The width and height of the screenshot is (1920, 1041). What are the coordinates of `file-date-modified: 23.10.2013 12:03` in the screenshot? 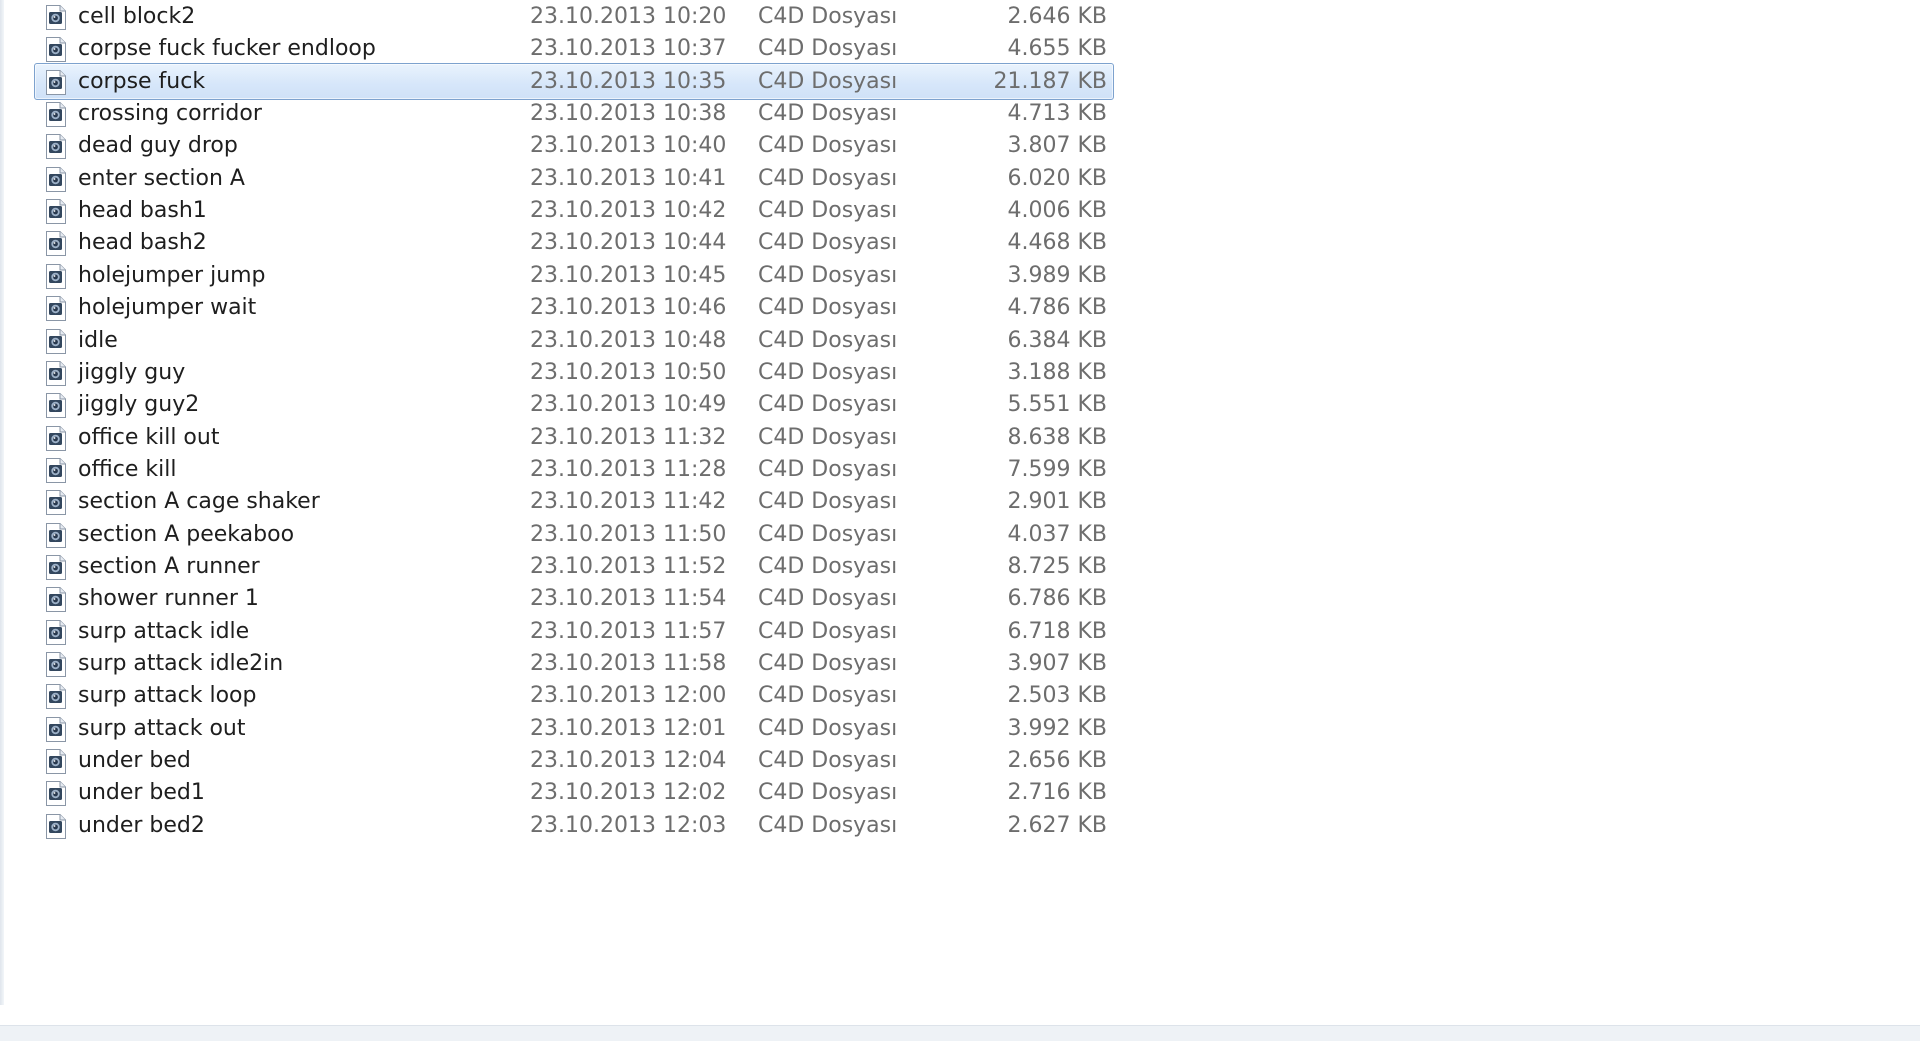 It's located at (628, 825).